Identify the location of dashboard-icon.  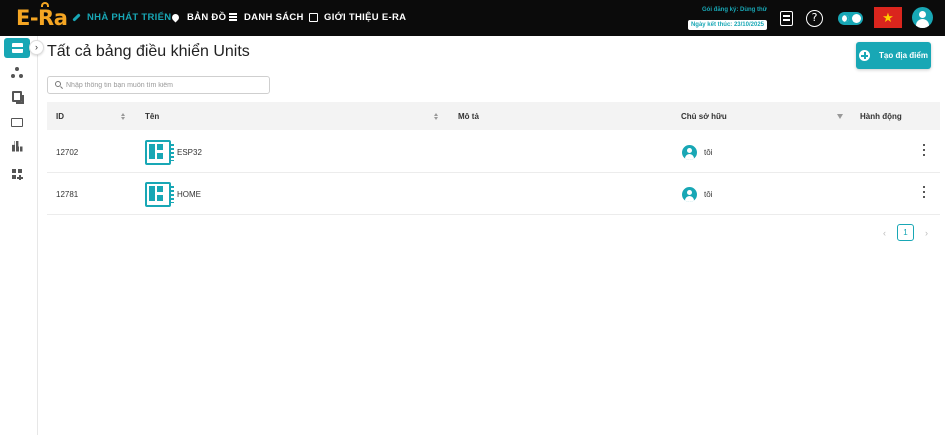
(17, 48).